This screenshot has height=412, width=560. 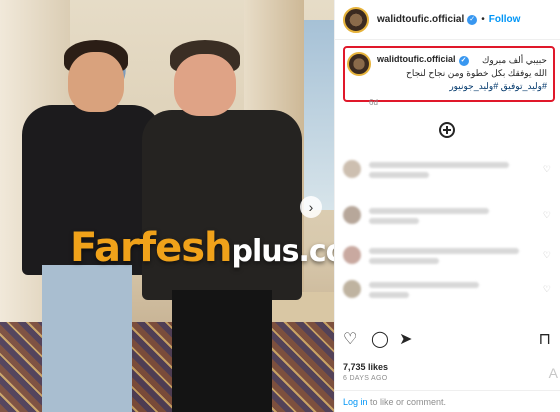 What do you see at coordinates (356, 19) in the screenshot?
I see `avatar` at bounding box center [356, 19].